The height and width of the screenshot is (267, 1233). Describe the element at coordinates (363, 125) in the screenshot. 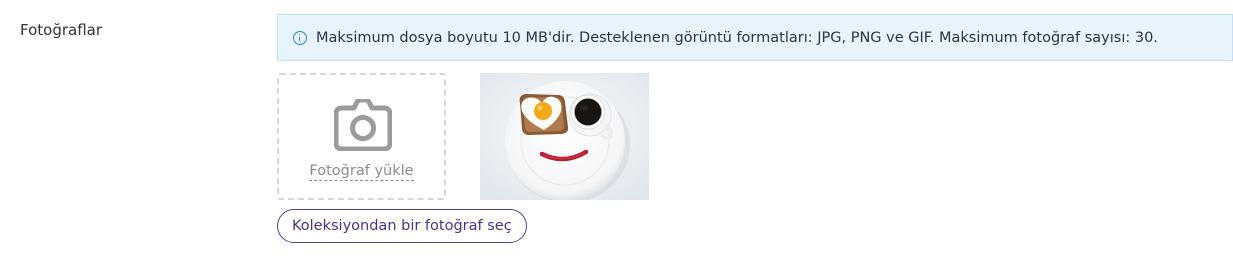

I see `camera-icon` at that location.